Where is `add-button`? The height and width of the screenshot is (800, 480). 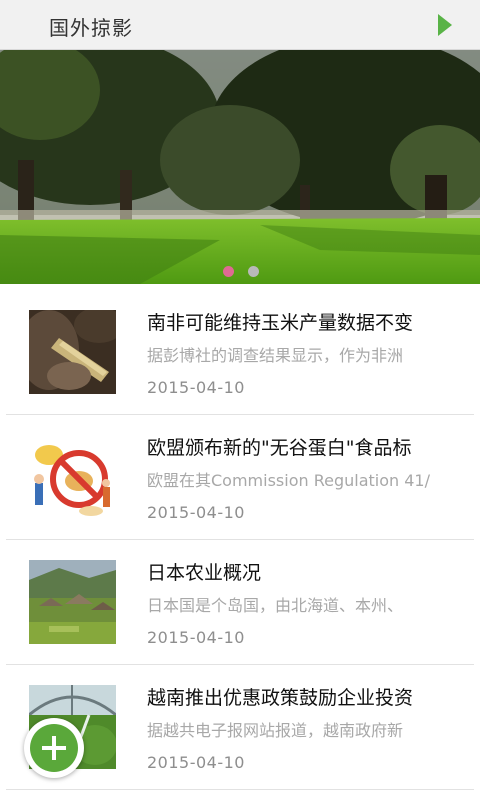
add-button is located at coordinates (54, 748).